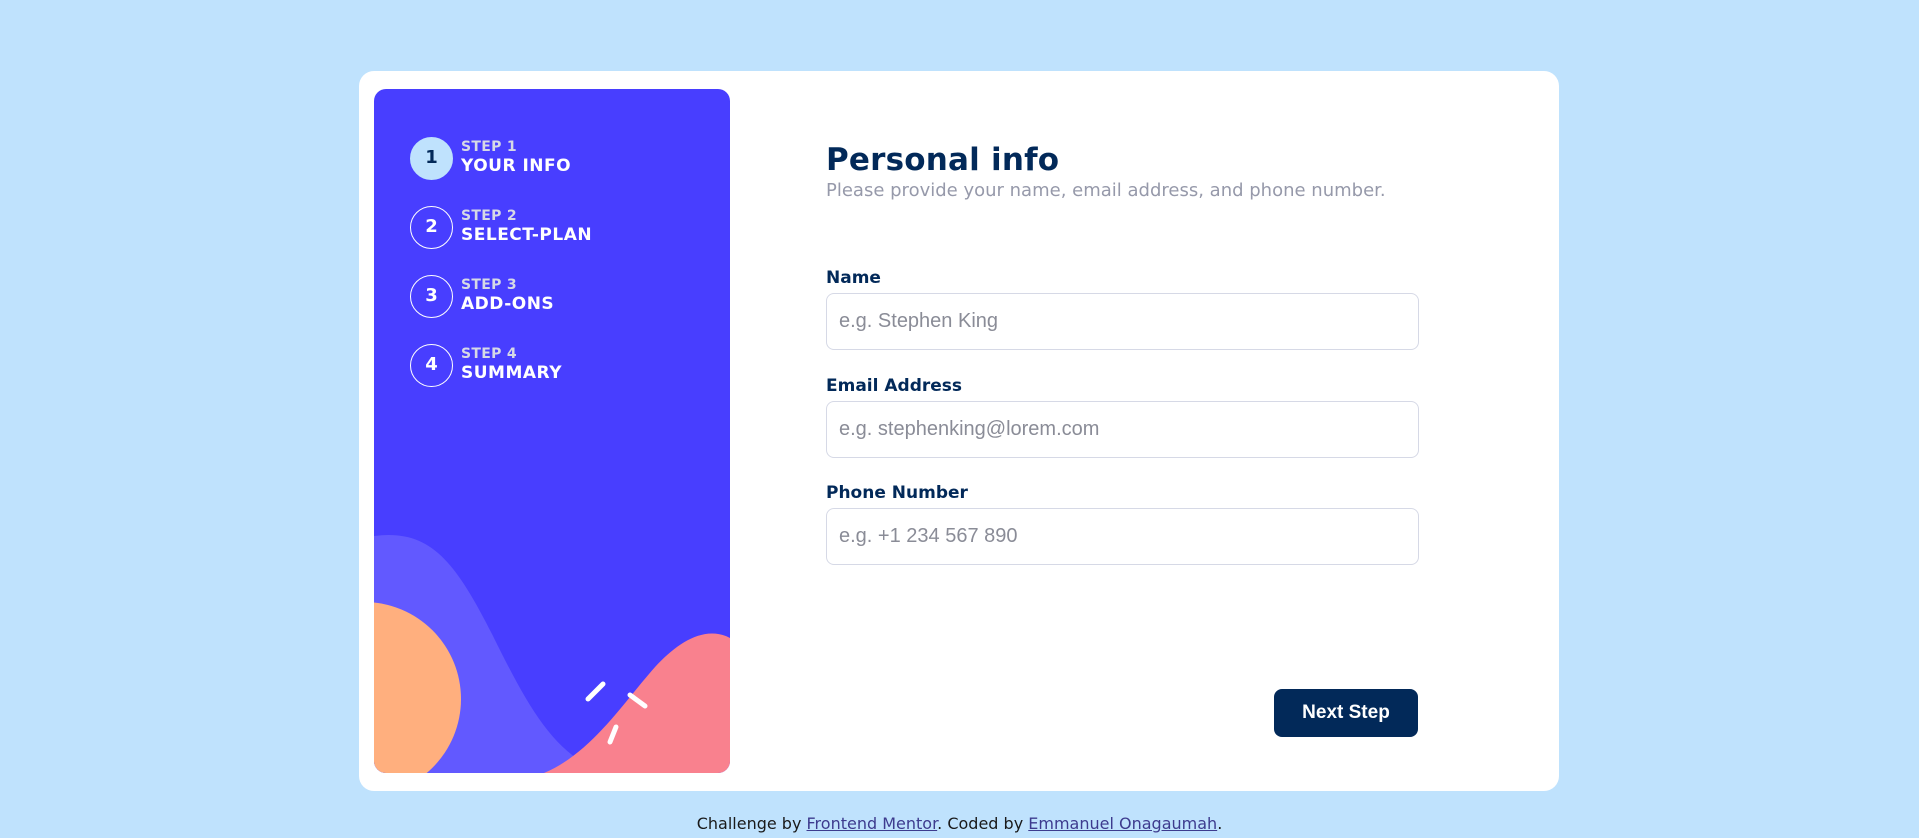 The height and width of the screenshot is (838, 1919). What do you see at coordinates (1122, 321) in the screenshot?
I see `name-input` at bounding box center [1122, 321].